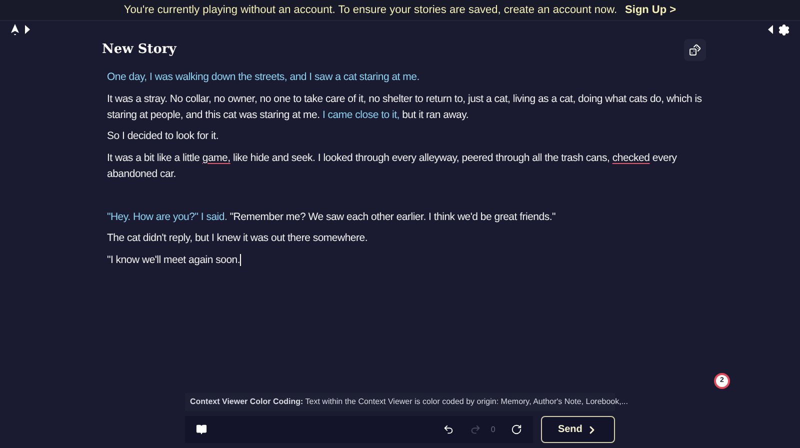 The width and height of the screenshot is (800, 448). What do you see at coordinates (650, 10) in the screenshot?
I see `sign-up-link: Sign Up >` at bounding box center [650, 10].